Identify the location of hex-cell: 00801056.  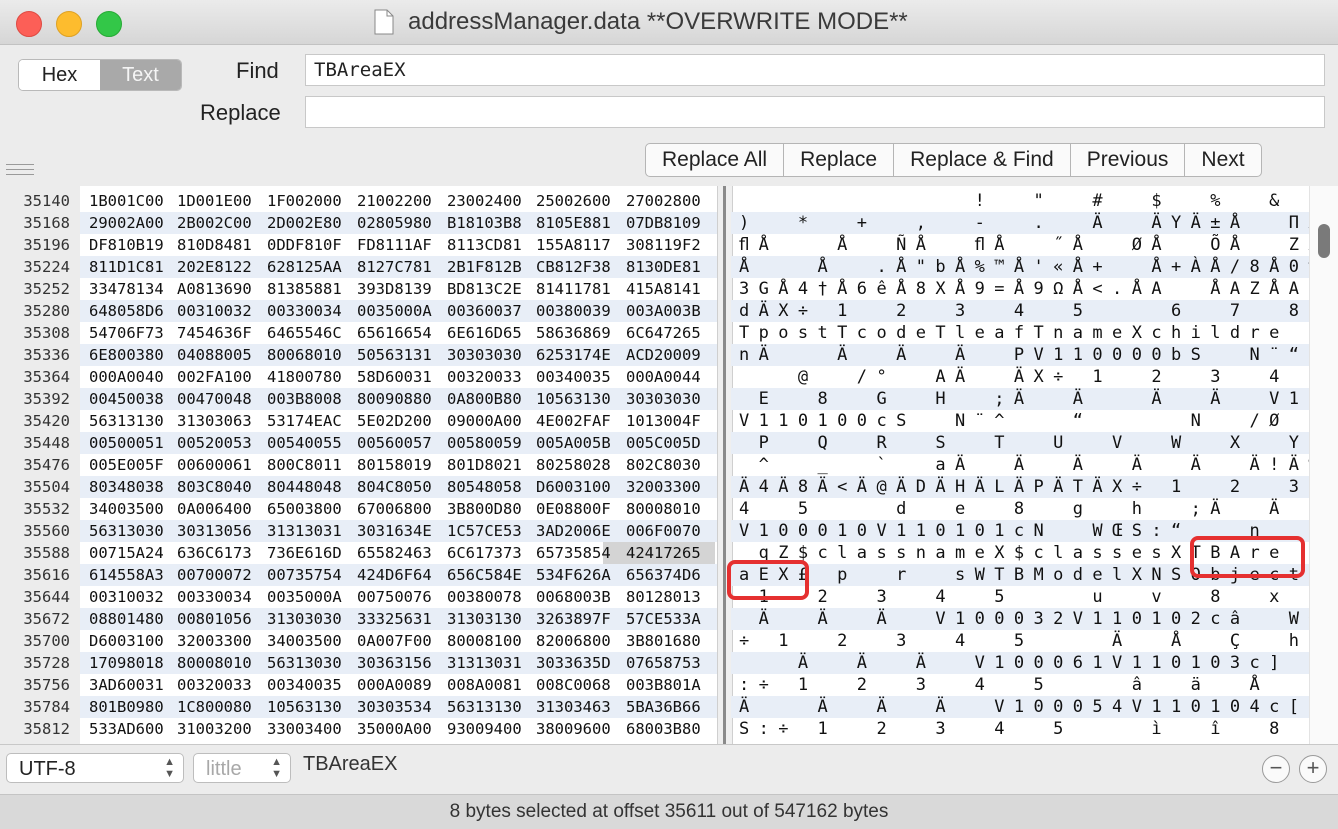
(214, 619).